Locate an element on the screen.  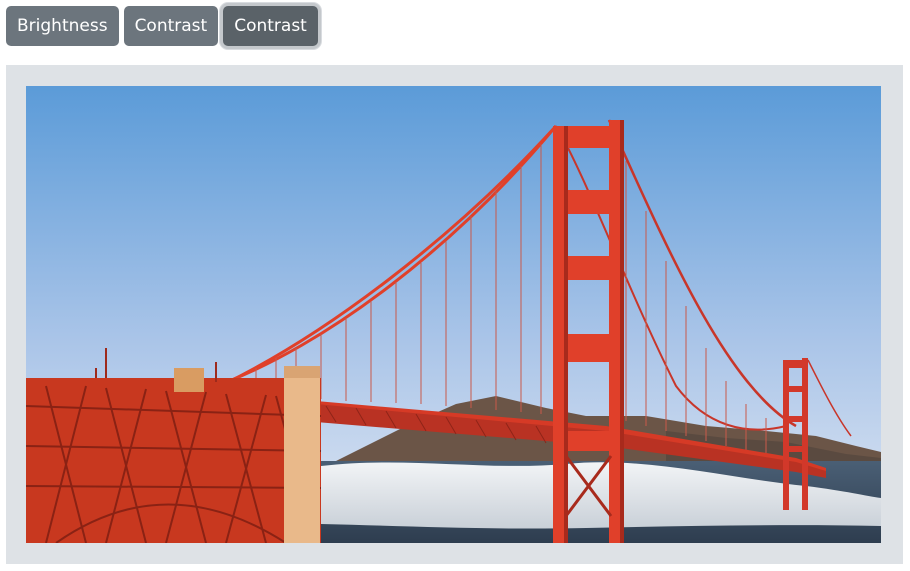
filter-toolbar: Brightness Contrast Contrast is located at coordinates (162, 26).